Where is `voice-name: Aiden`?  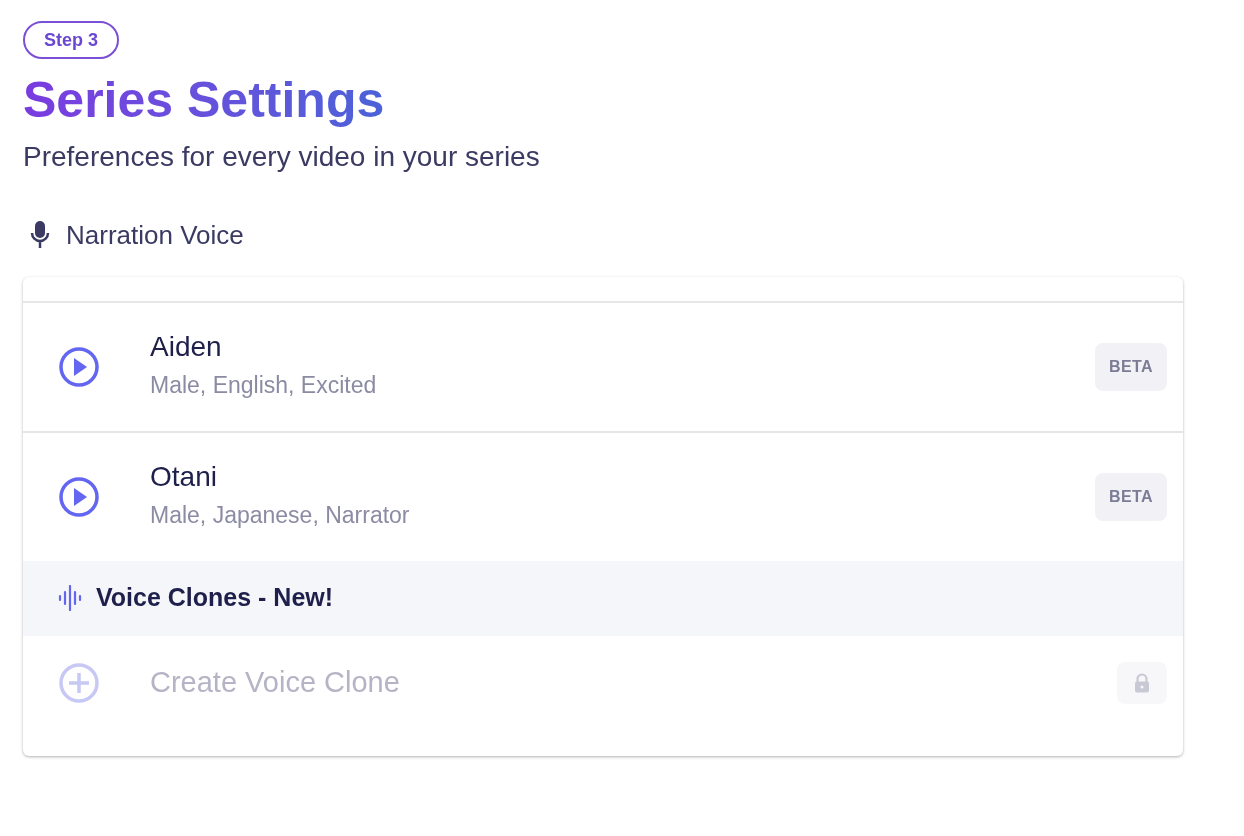 voice-name: Aiden is located at coordinates (186, 347).